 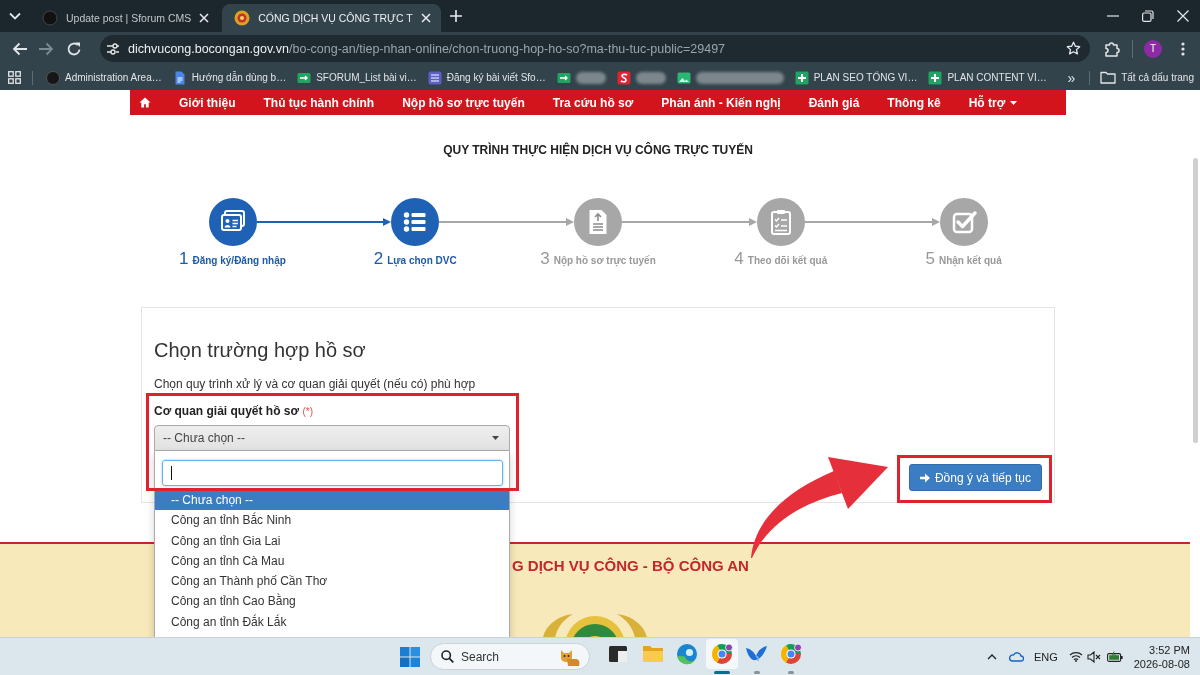 I want to click on folder-icon, so click(x=1108, y=77).